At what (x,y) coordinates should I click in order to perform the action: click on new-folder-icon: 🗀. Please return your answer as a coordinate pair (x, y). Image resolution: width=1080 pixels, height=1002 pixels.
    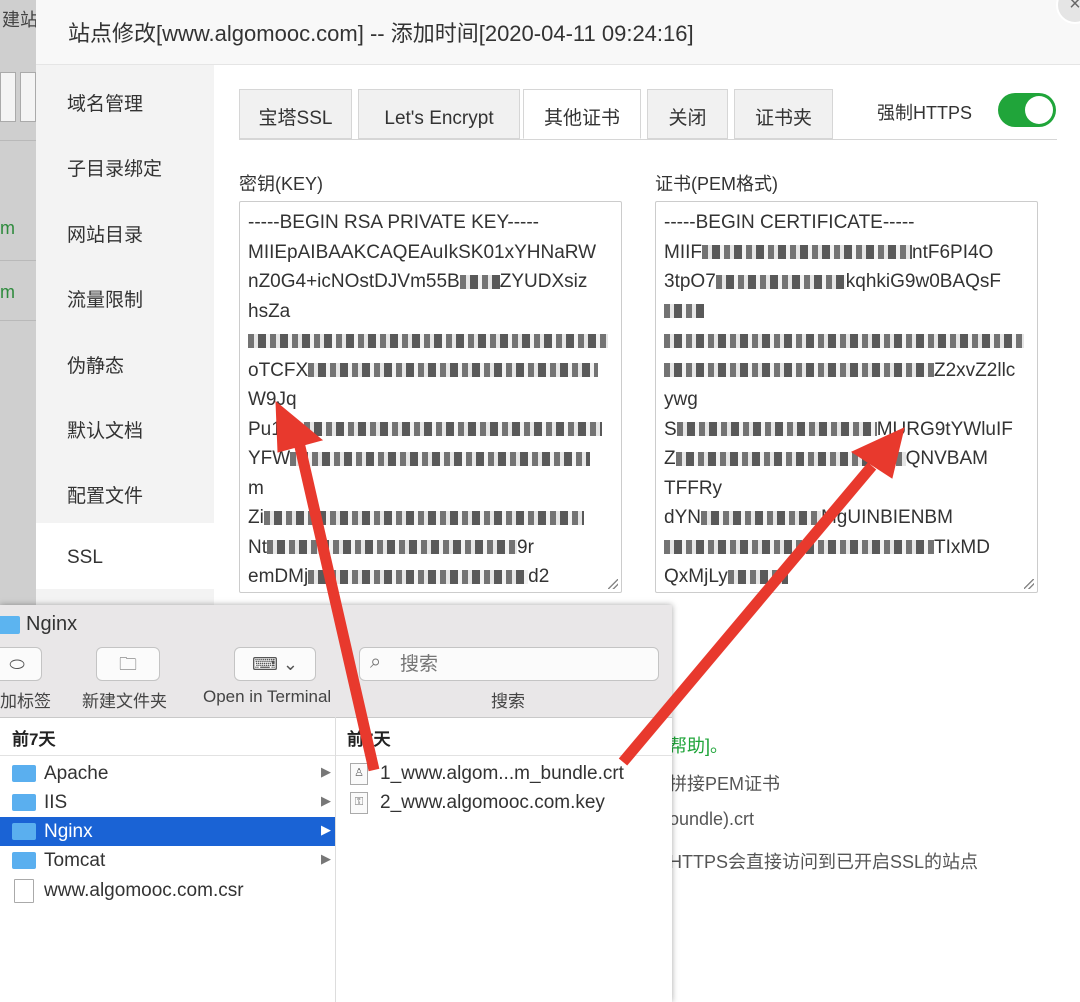
    Looking at the image, I should click on (128, 664).